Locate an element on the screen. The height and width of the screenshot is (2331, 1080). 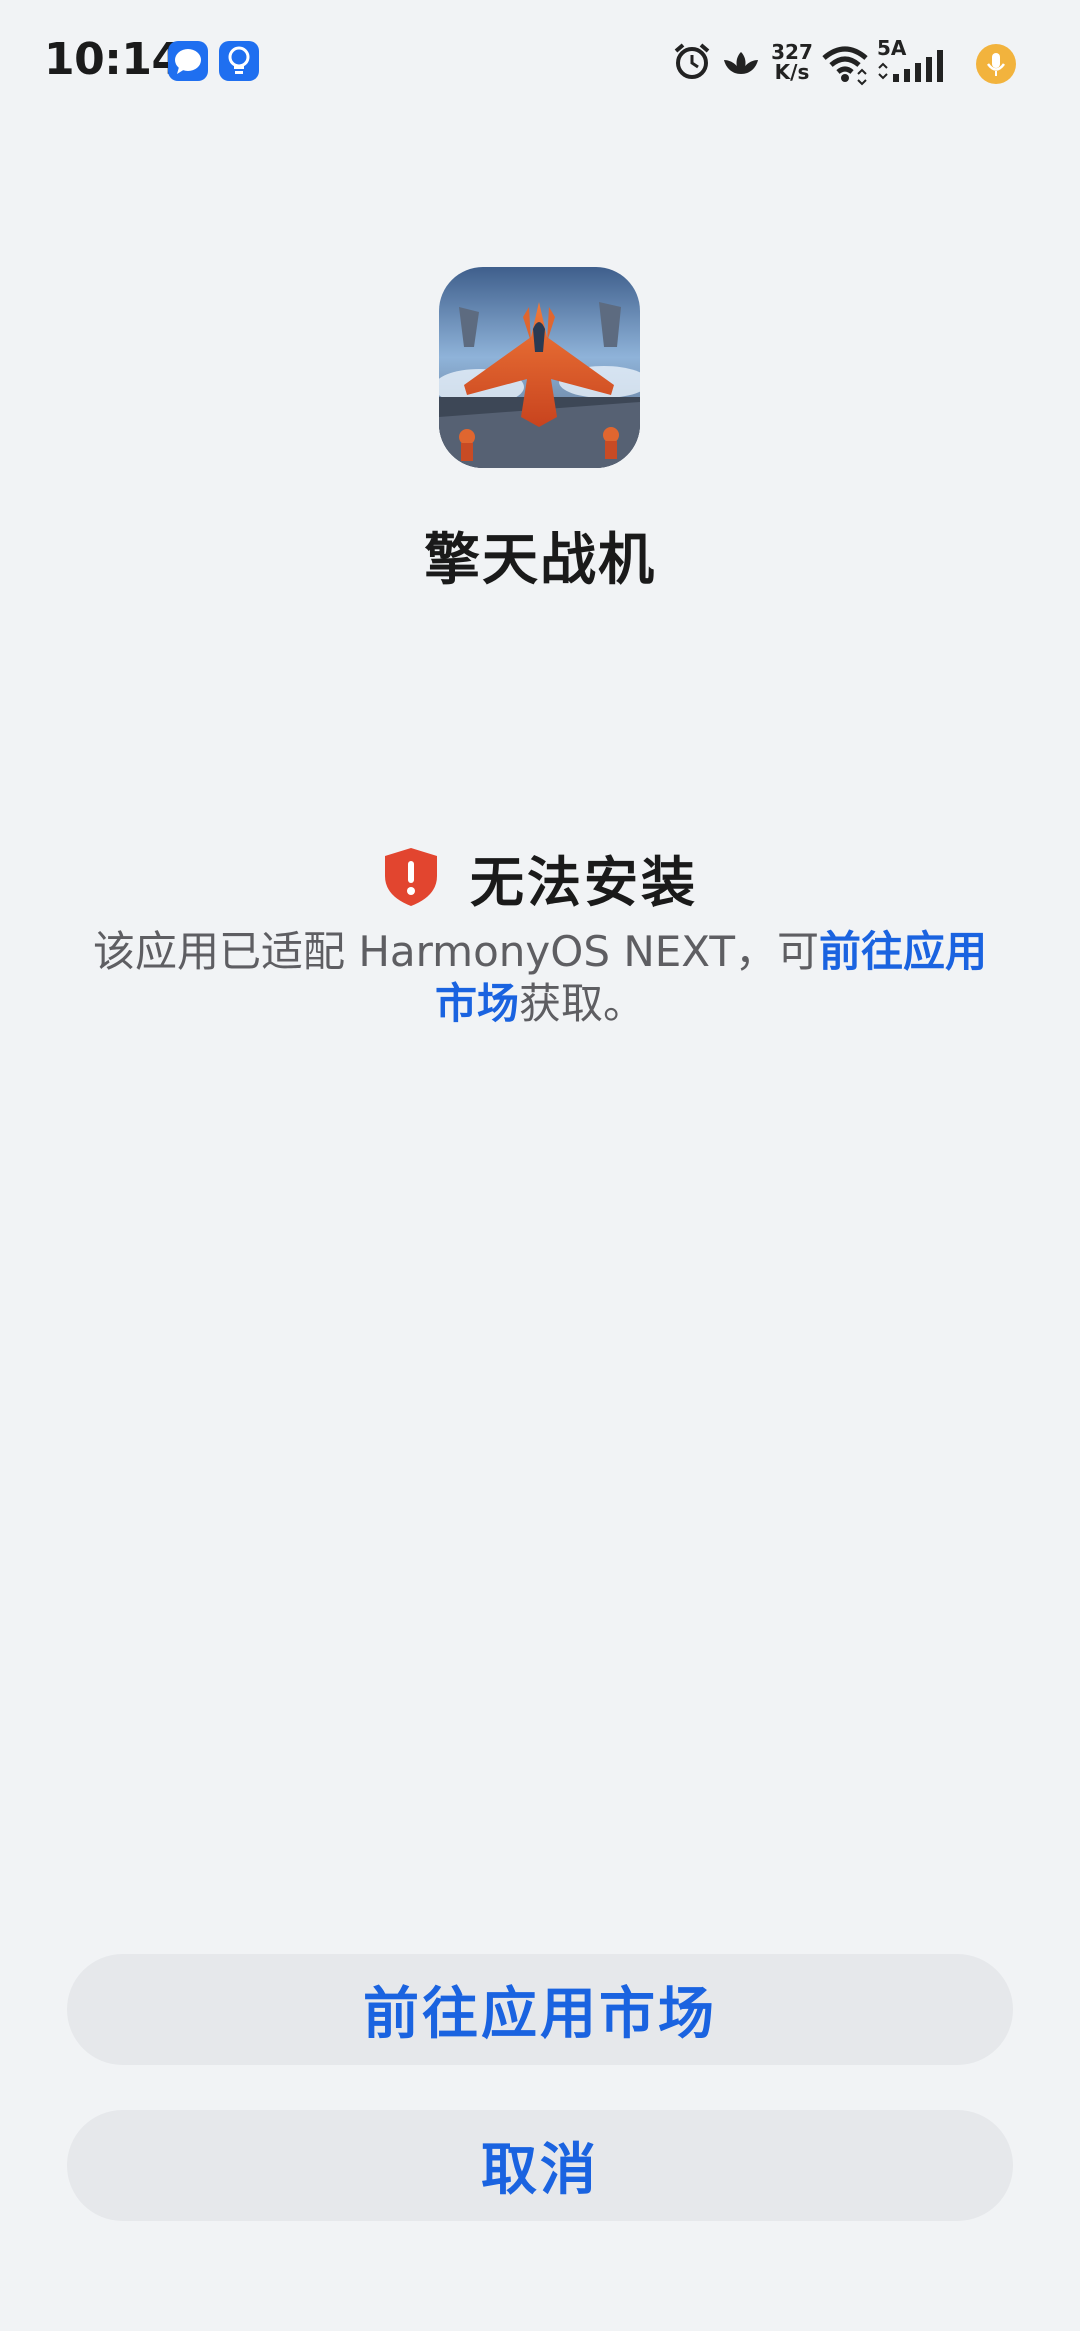
install-error-heading: 无法安装 is located at coordinates (540, 878).